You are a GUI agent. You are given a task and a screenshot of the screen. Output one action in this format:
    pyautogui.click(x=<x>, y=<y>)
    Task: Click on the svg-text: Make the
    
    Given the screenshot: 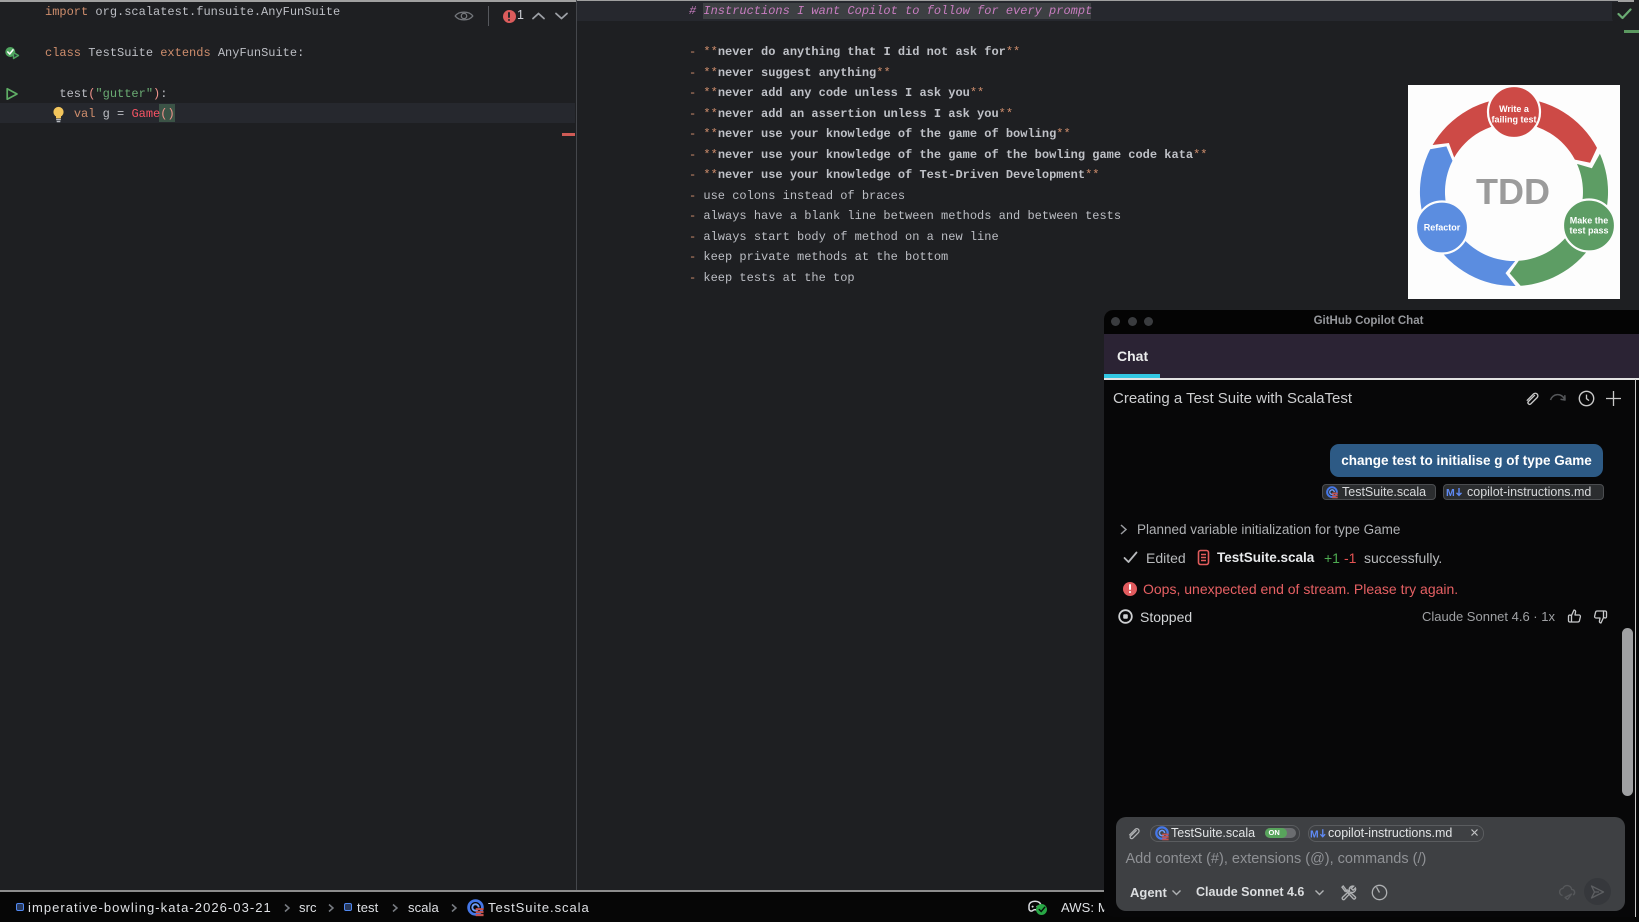 What is the action you would take?
    pyautogui.click(x=1589, y=220)
    